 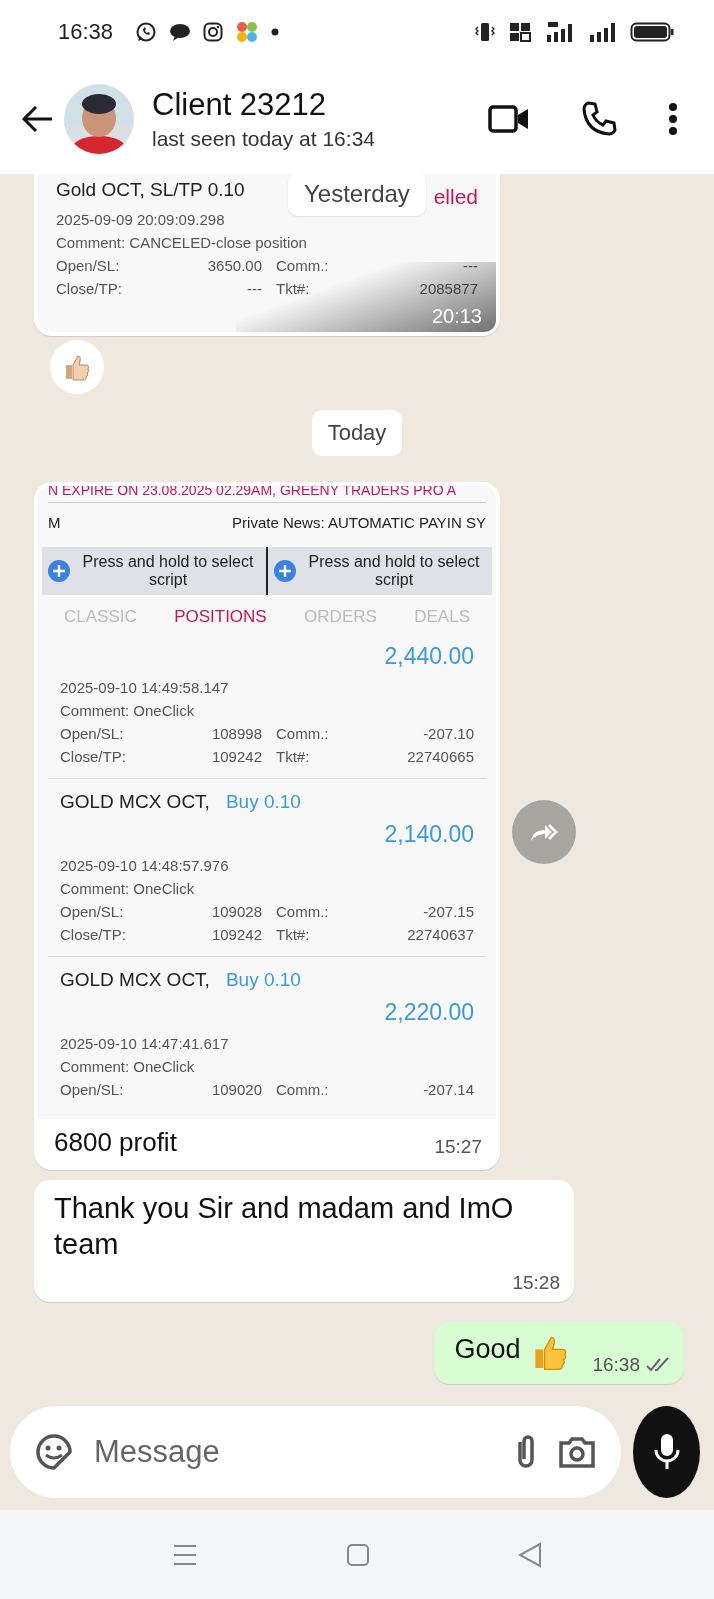 What do you see at coordinates (429, 1012) in the screenshot?
I see `position-profit: 2,220.00` at bounding box center [429, 1012].